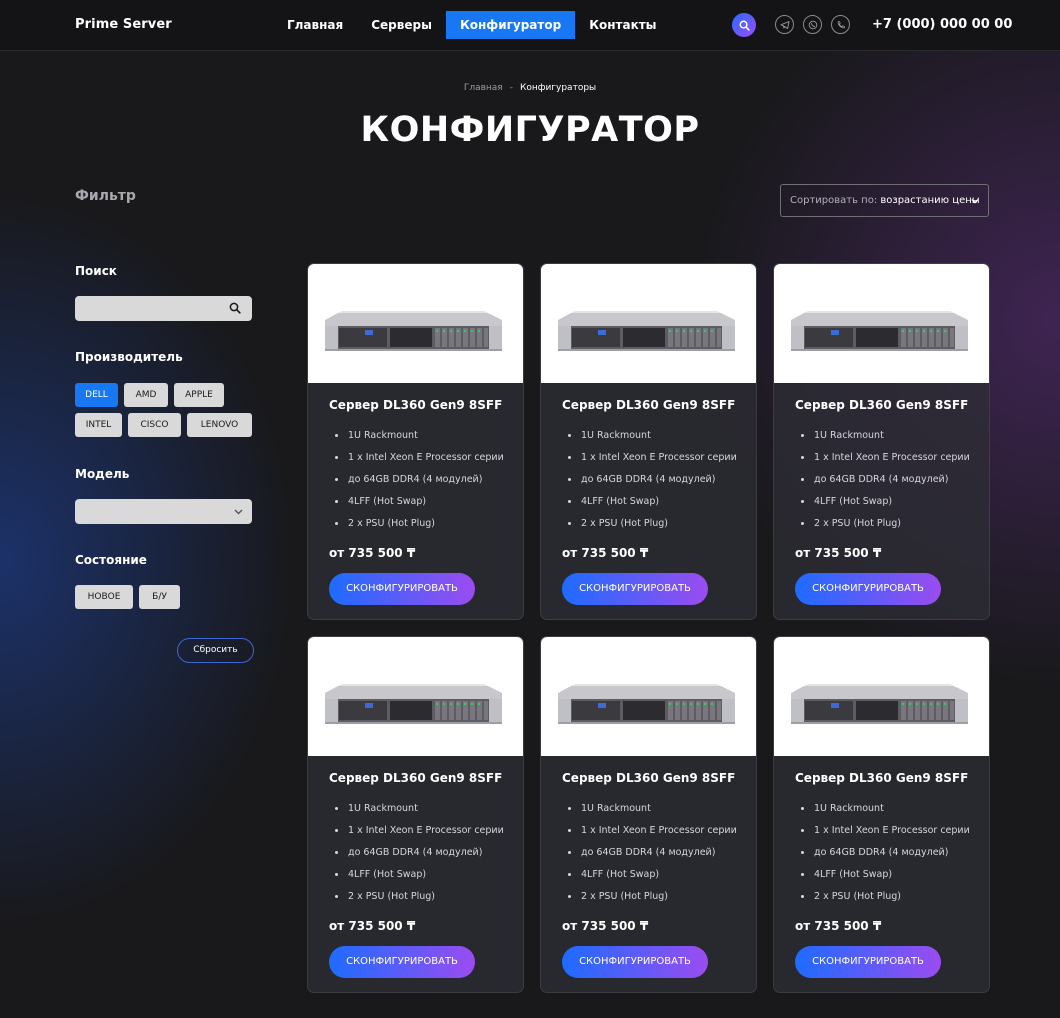  I want to click on breadcrumb-home: Главная, so click(483, 88).